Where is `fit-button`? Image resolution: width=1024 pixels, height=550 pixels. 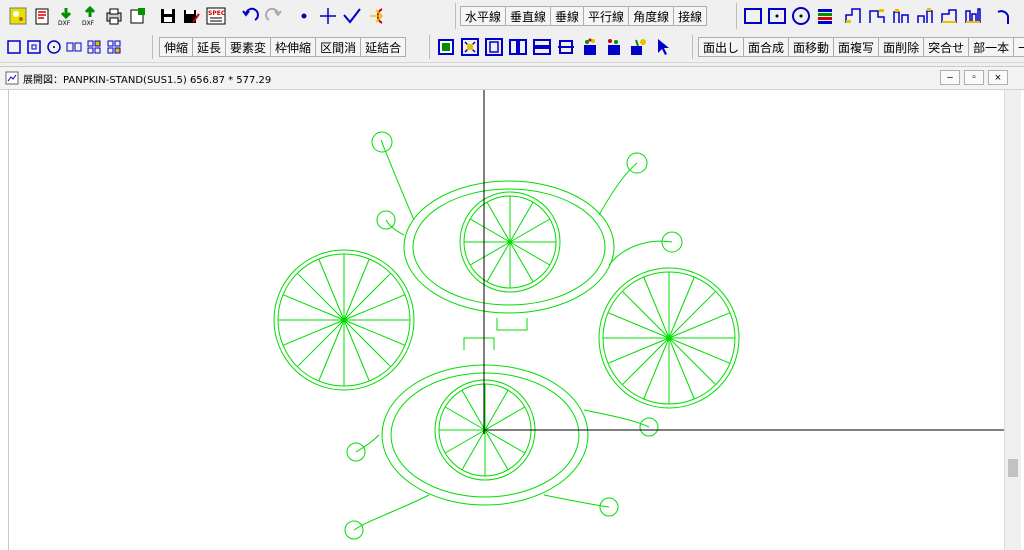 fit-button is located at coordinates (494, 47).